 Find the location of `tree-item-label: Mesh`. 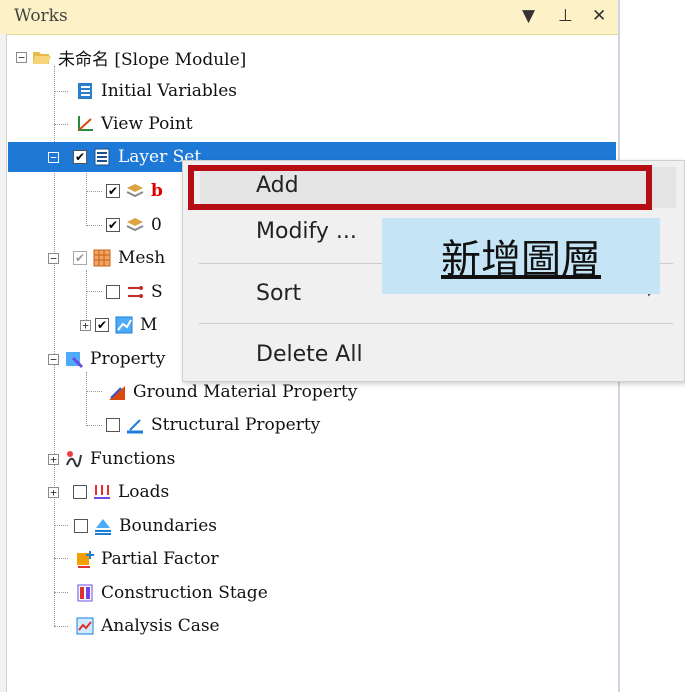

tree-item-label: Mesh is located at coordinates (142, 258).